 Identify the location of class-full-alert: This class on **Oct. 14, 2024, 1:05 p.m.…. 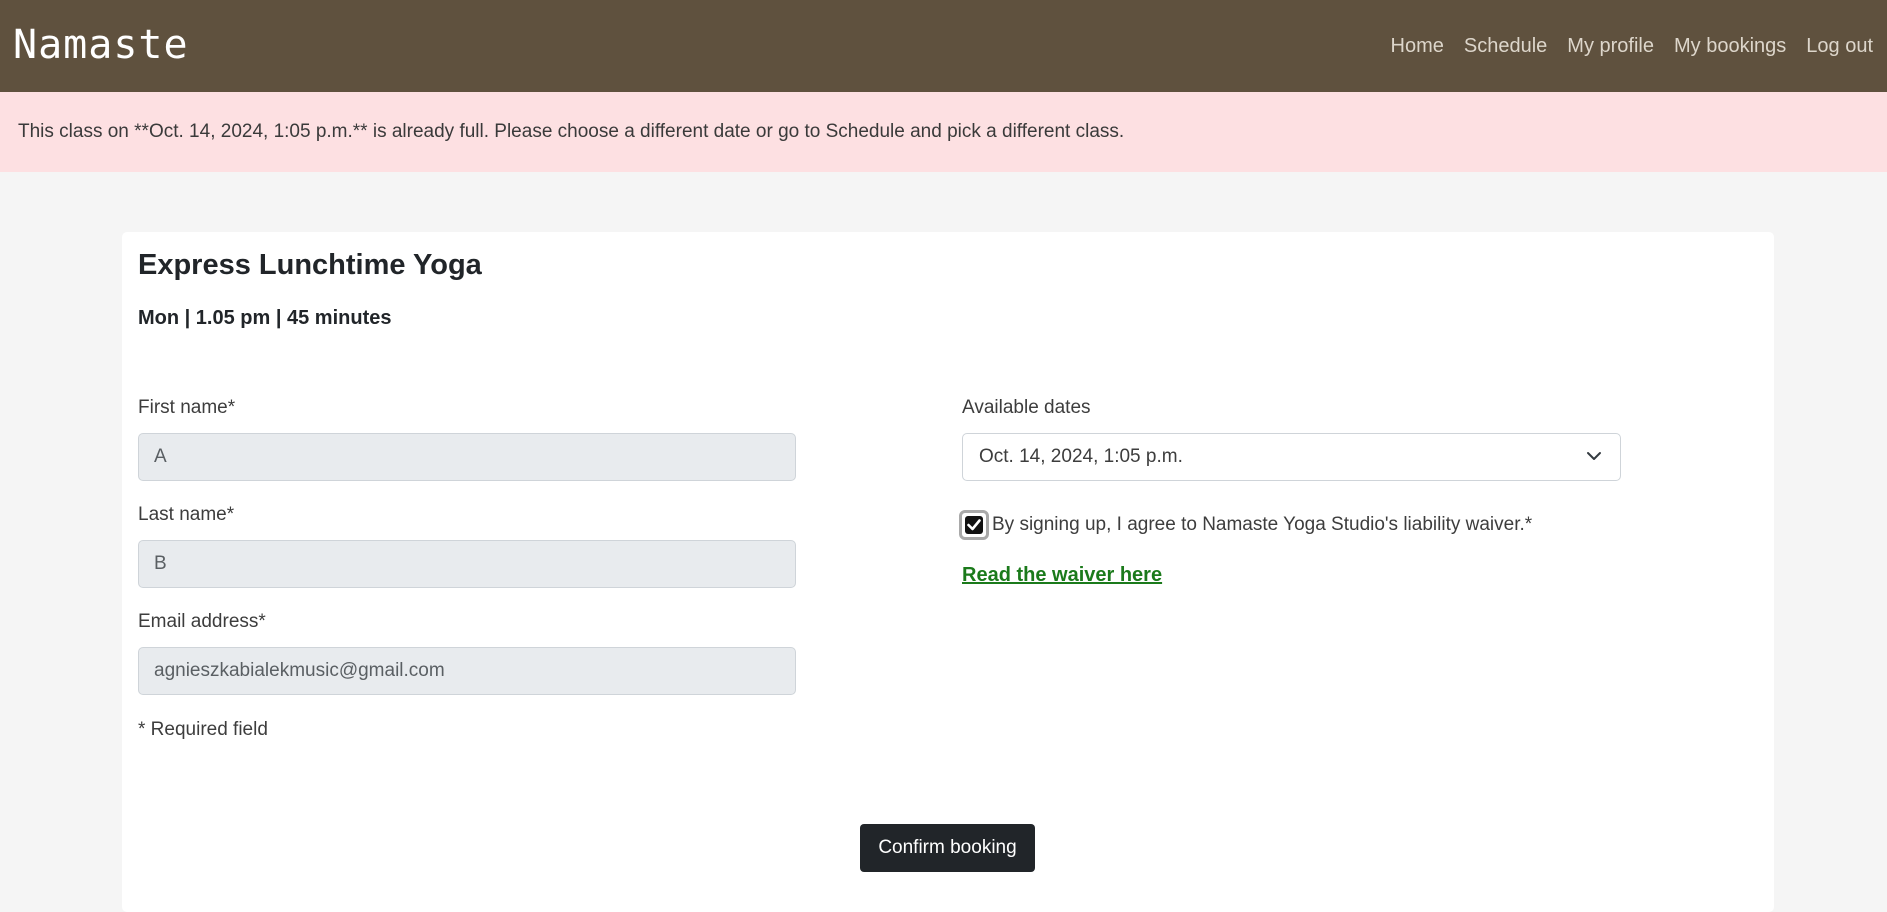
(943, 132).